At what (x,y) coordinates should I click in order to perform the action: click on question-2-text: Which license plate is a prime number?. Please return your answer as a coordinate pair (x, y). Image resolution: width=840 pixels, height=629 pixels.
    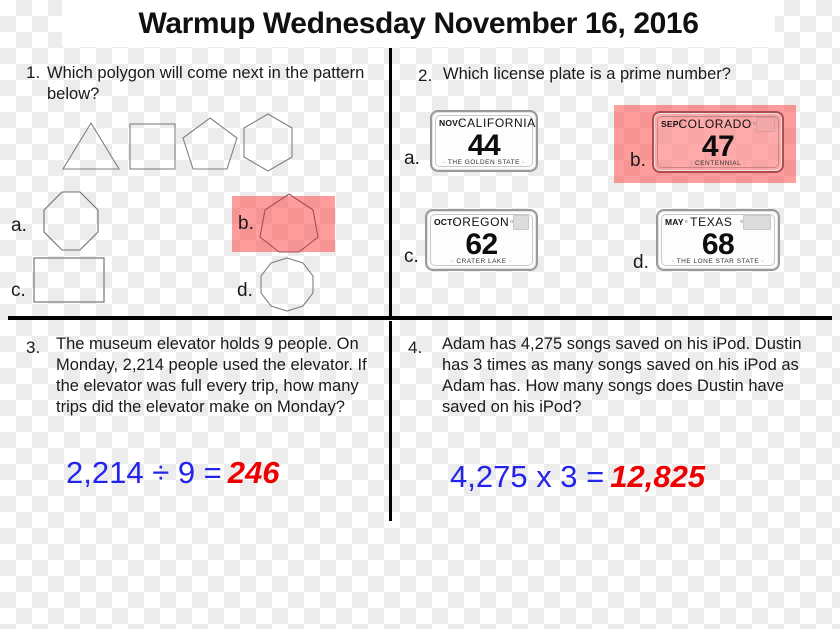
    Looking at the image, I should click on (587, 74).